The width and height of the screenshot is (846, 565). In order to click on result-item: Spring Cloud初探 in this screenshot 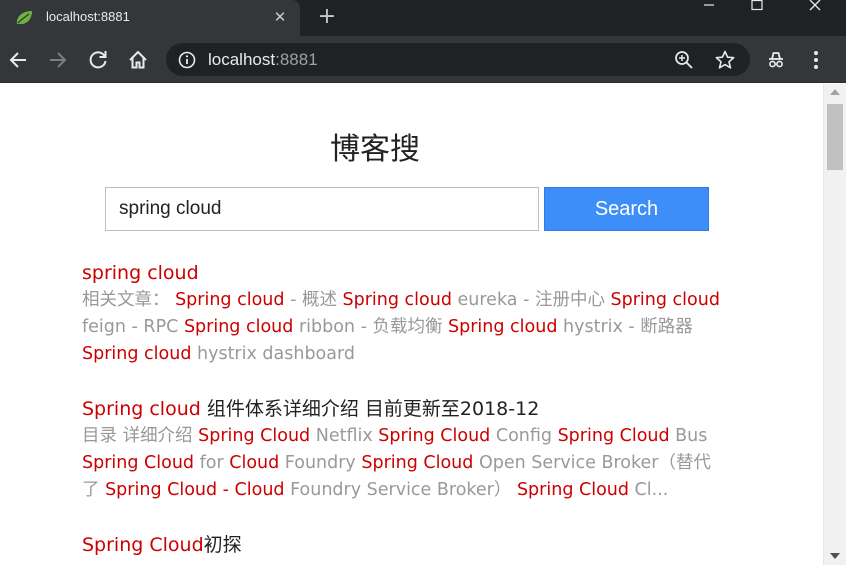, I will do `click(402, 545)`.